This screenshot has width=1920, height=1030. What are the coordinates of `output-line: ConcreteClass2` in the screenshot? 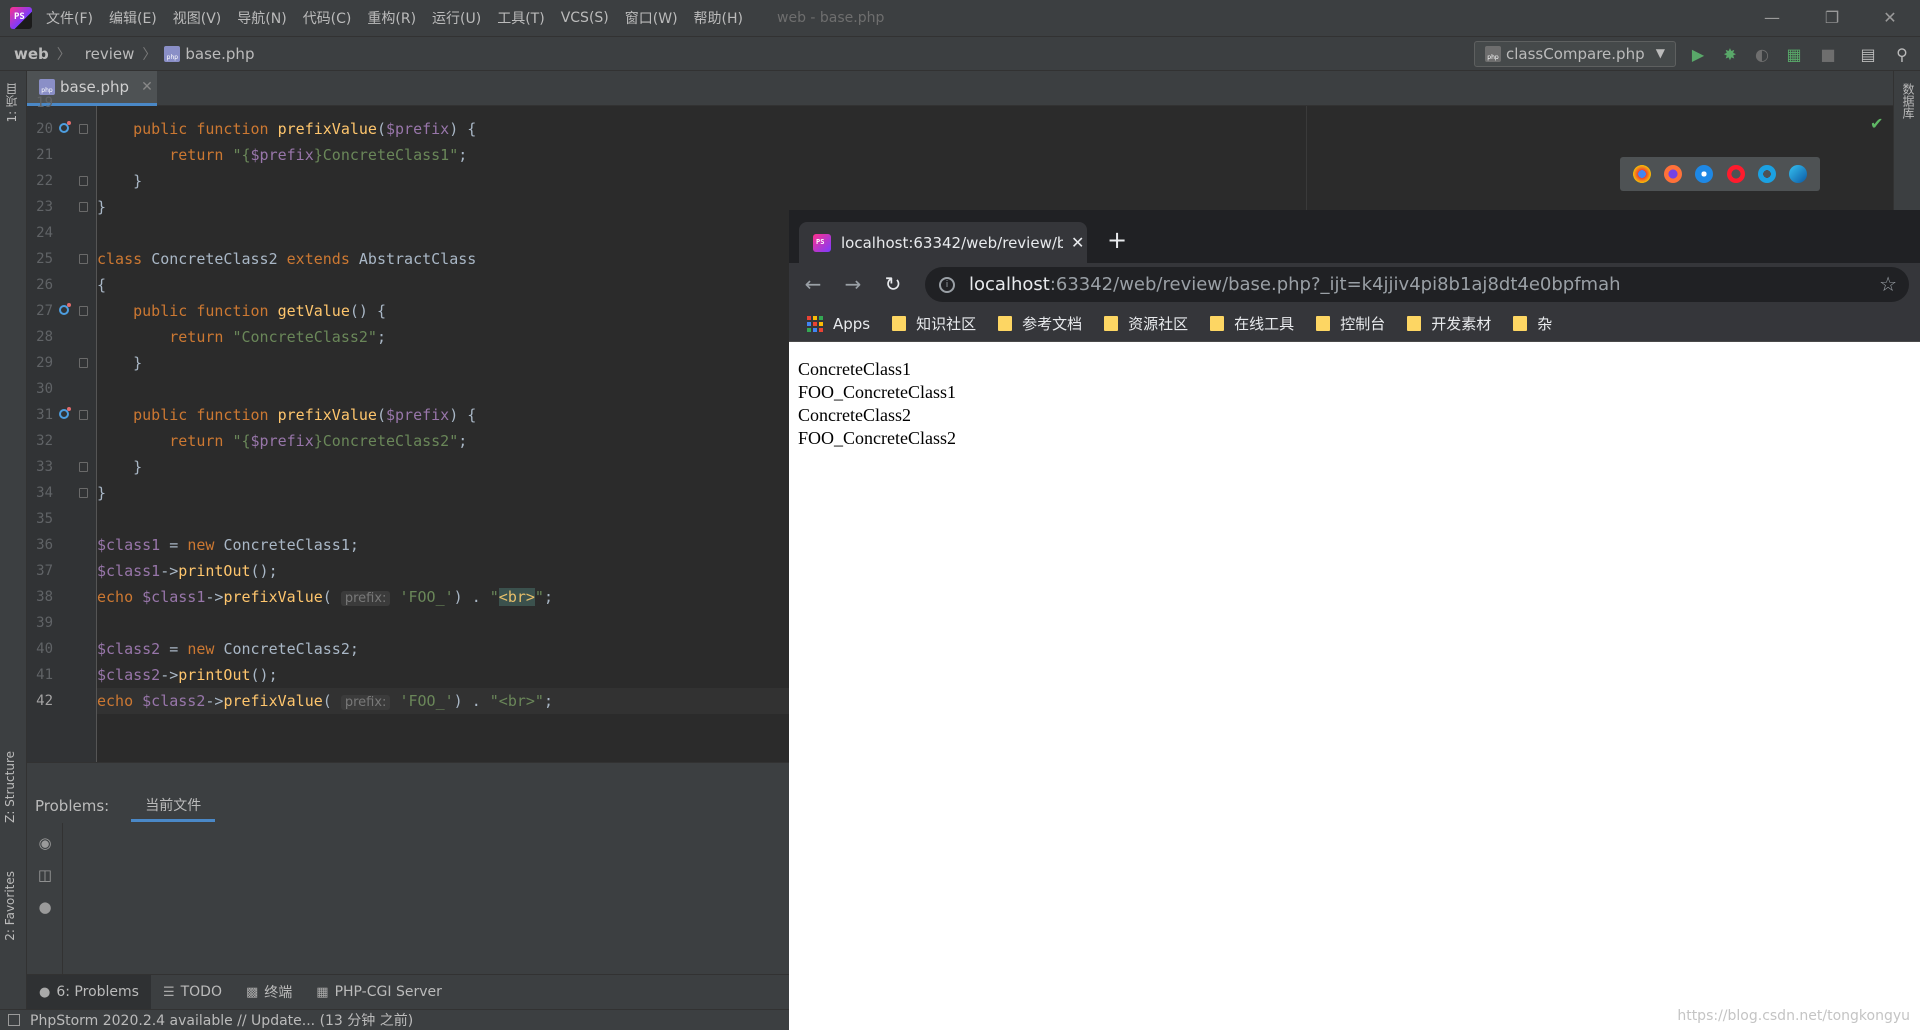 It's located at (854, 415).